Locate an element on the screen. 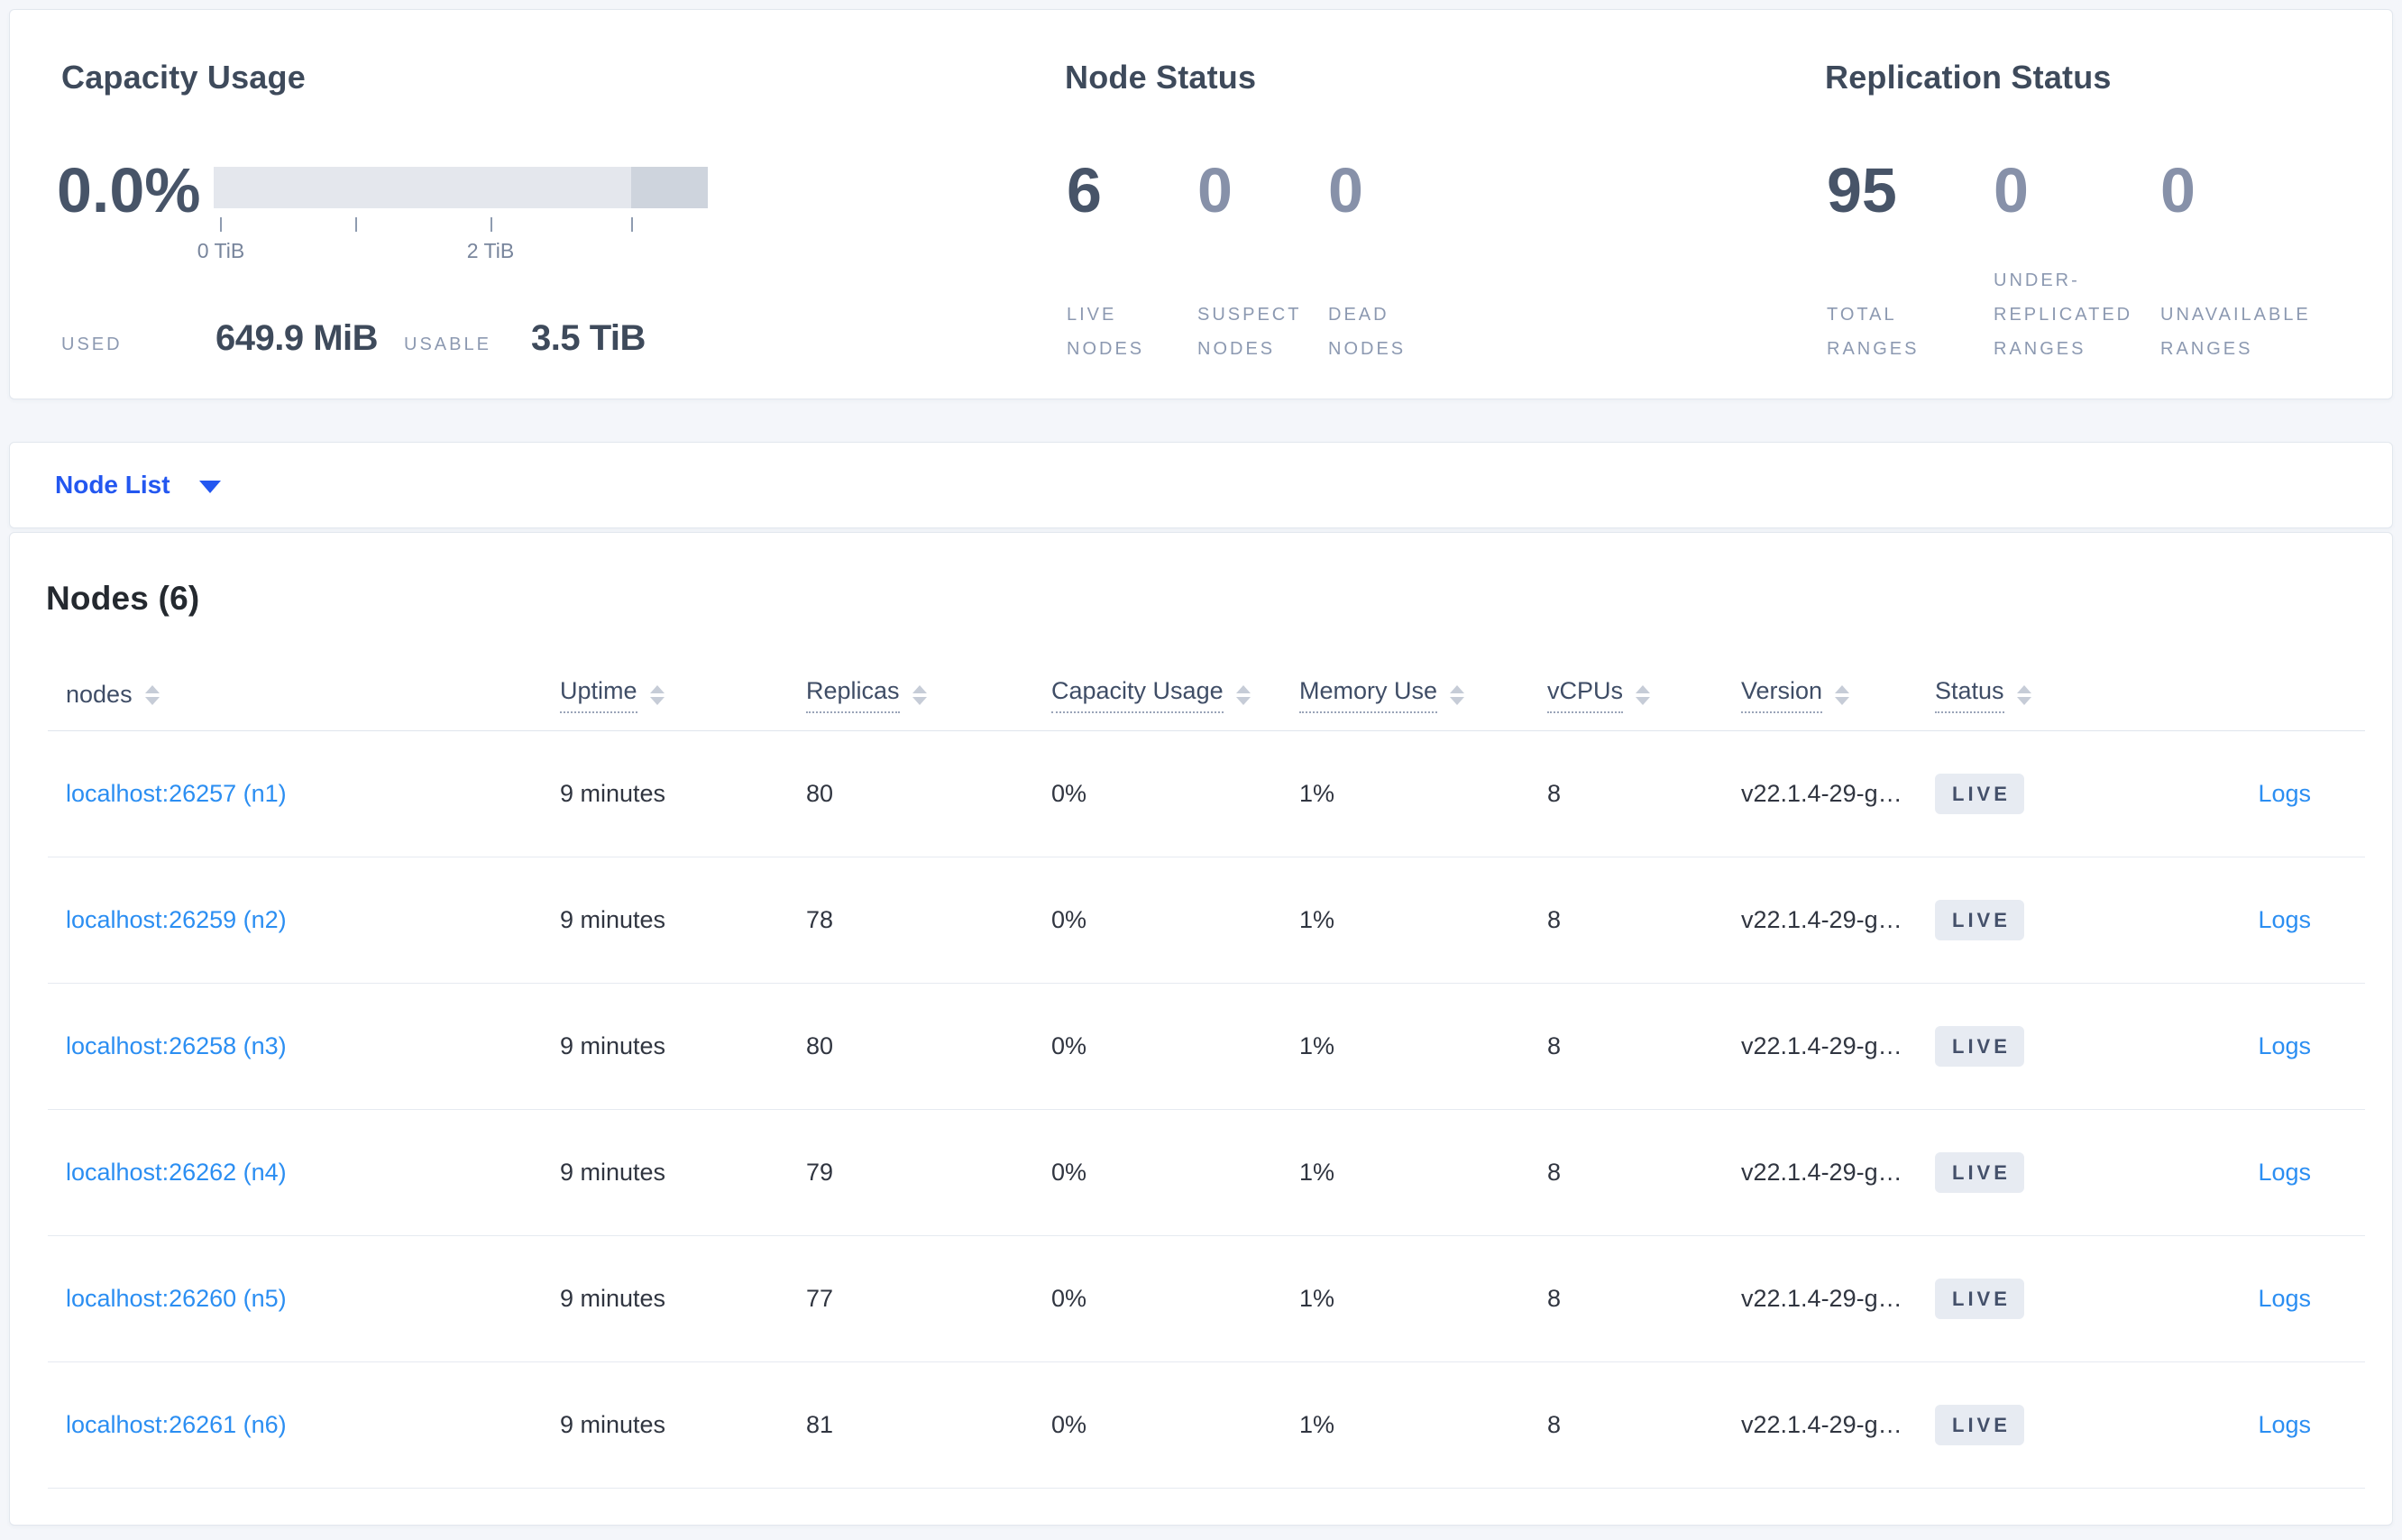  capacity-used-value: 649.9 MiB is located at coordinates (297, 338).